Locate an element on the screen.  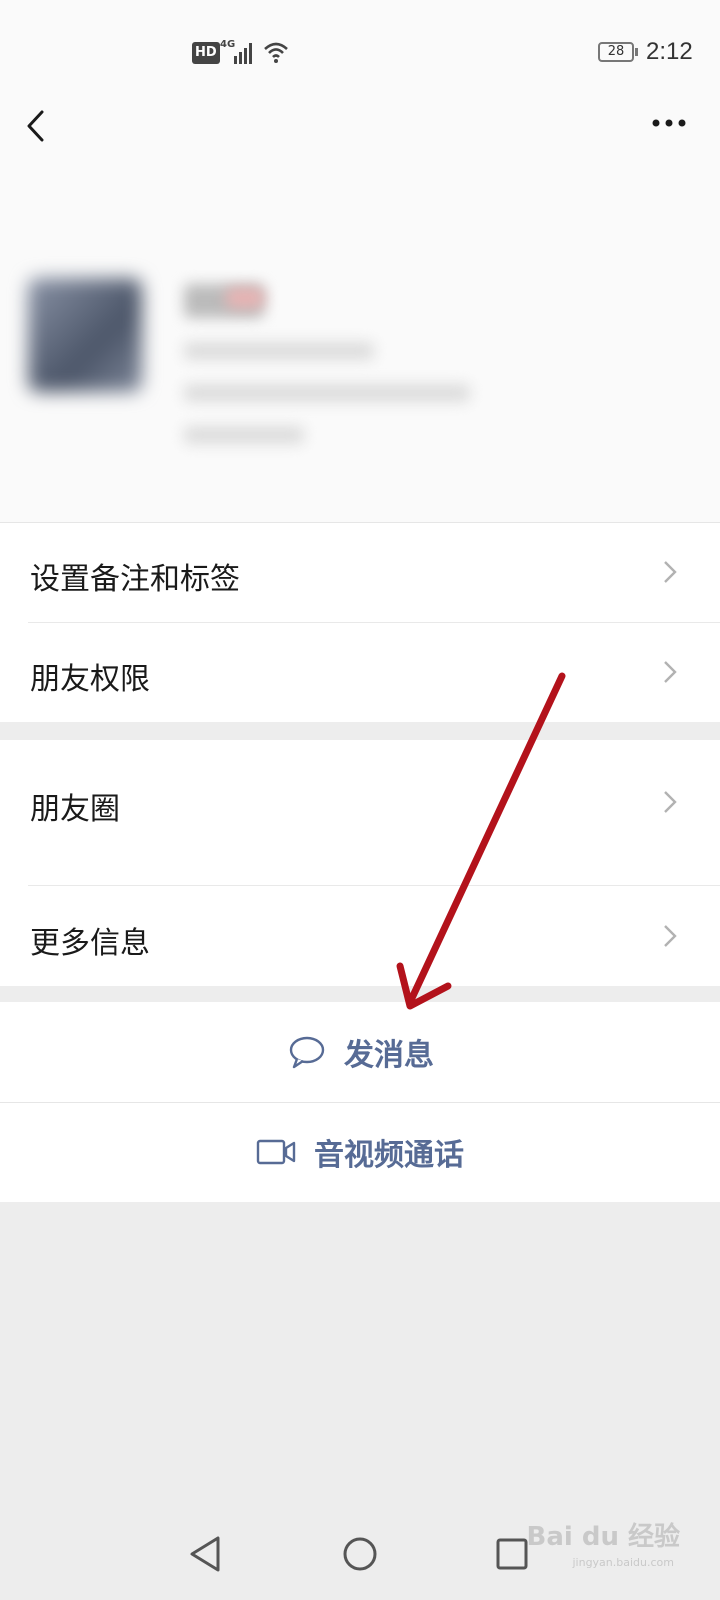
row-label: 朋友圈 is located at coordinates (75, 809).